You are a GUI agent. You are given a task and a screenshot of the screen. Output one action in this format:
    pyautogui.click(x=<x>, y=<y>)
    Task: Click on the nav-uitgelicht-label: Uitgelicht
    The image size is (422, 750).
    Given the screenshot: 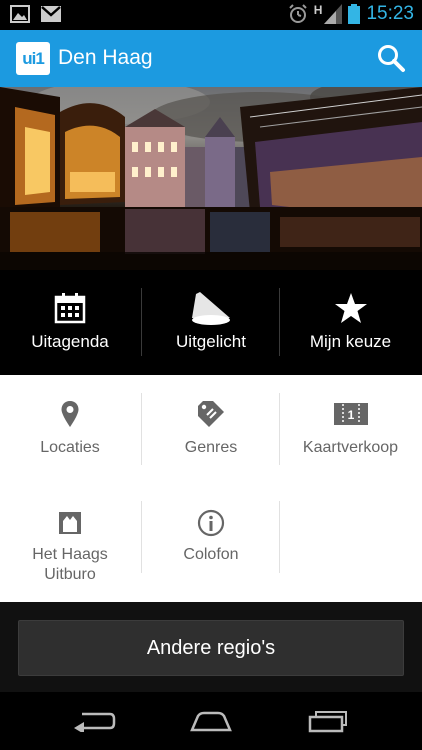 What is the action you would take?
    pyautogui.click(x=211, y=341)
    